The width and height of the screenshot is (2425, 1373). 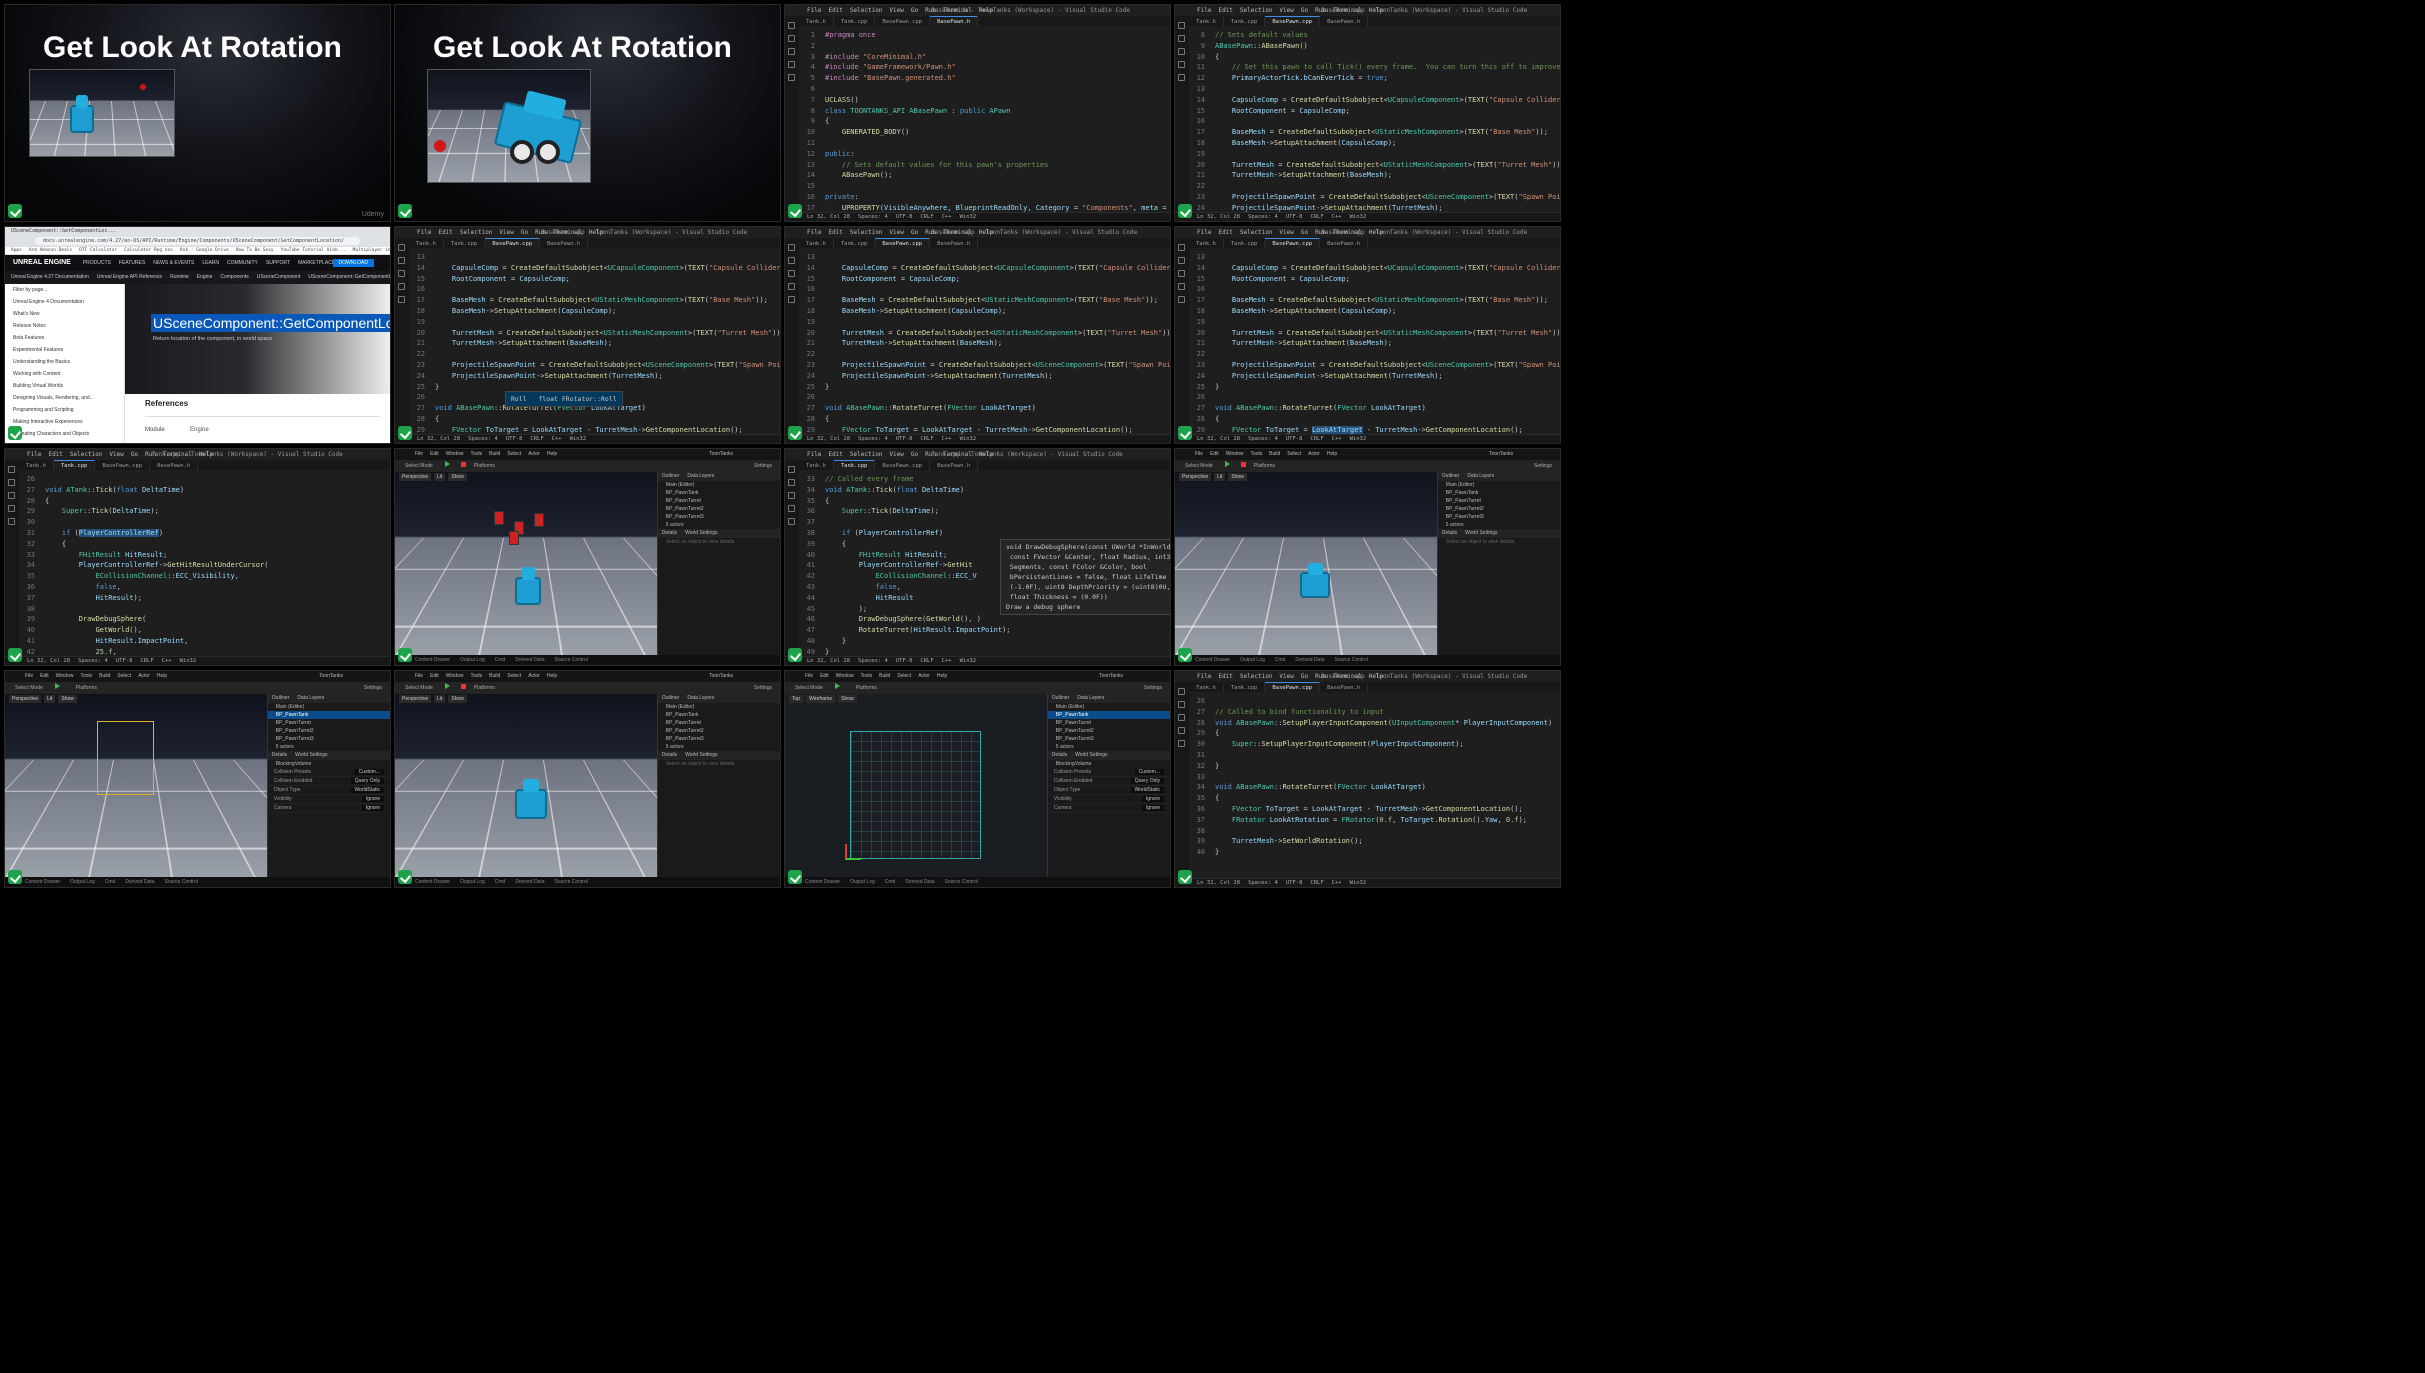 What do you see at coordinates (16, 250) in the screenshot?
I see `bookmark-item: Apps` at bounding box center [16, 250].